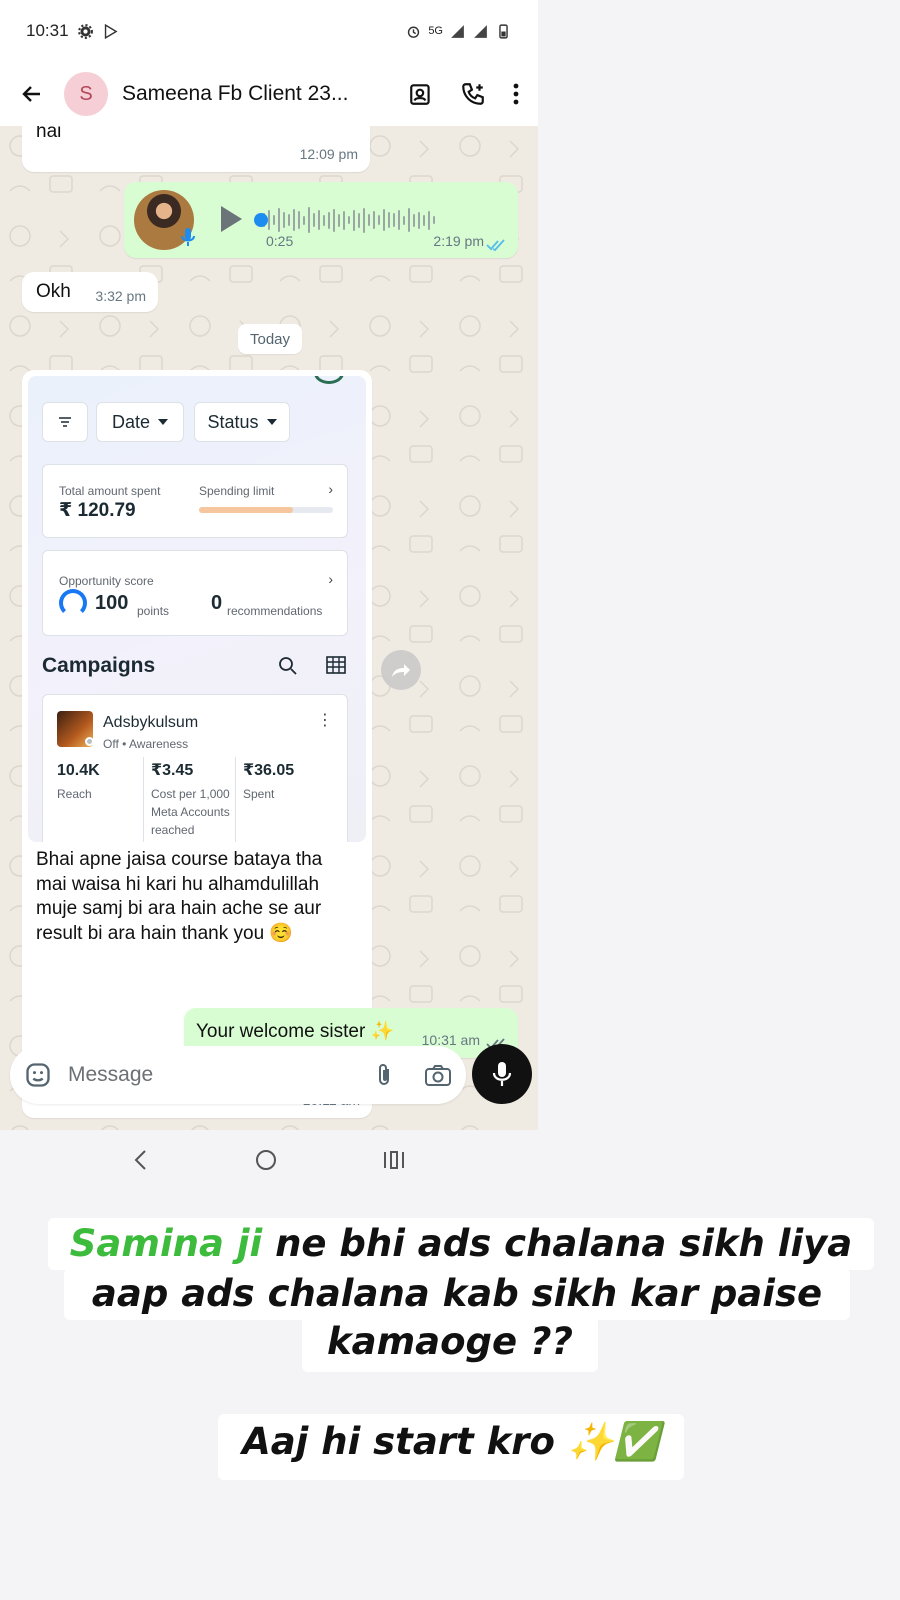 This screenshot has height=1600, width=900. What do you see at coordinates (266, 510) in the screenshot?
I see `spending-limit-bar` at bounding box center [266, 510].